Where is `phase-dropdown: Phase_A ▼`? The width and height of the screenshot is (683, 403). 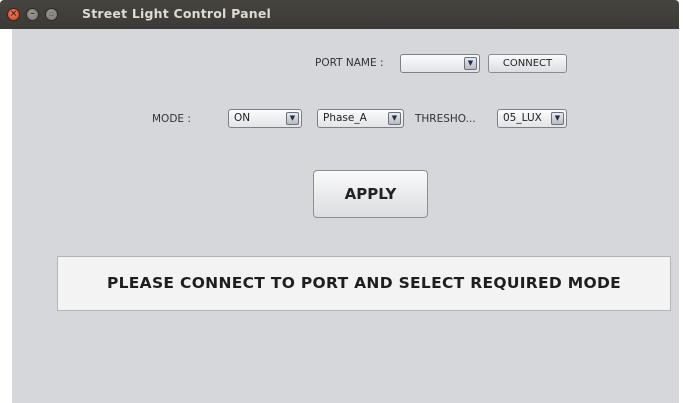 phase-dropdown: Phase_A ▼ is located at coordinates (360, 118).